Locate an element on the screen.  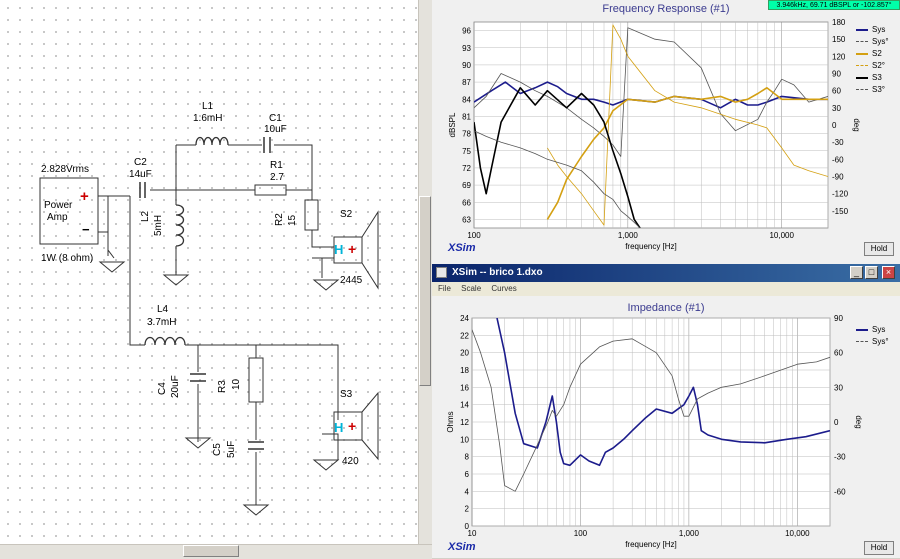
freq-y2label: deg is located at coordinates (856, 124).